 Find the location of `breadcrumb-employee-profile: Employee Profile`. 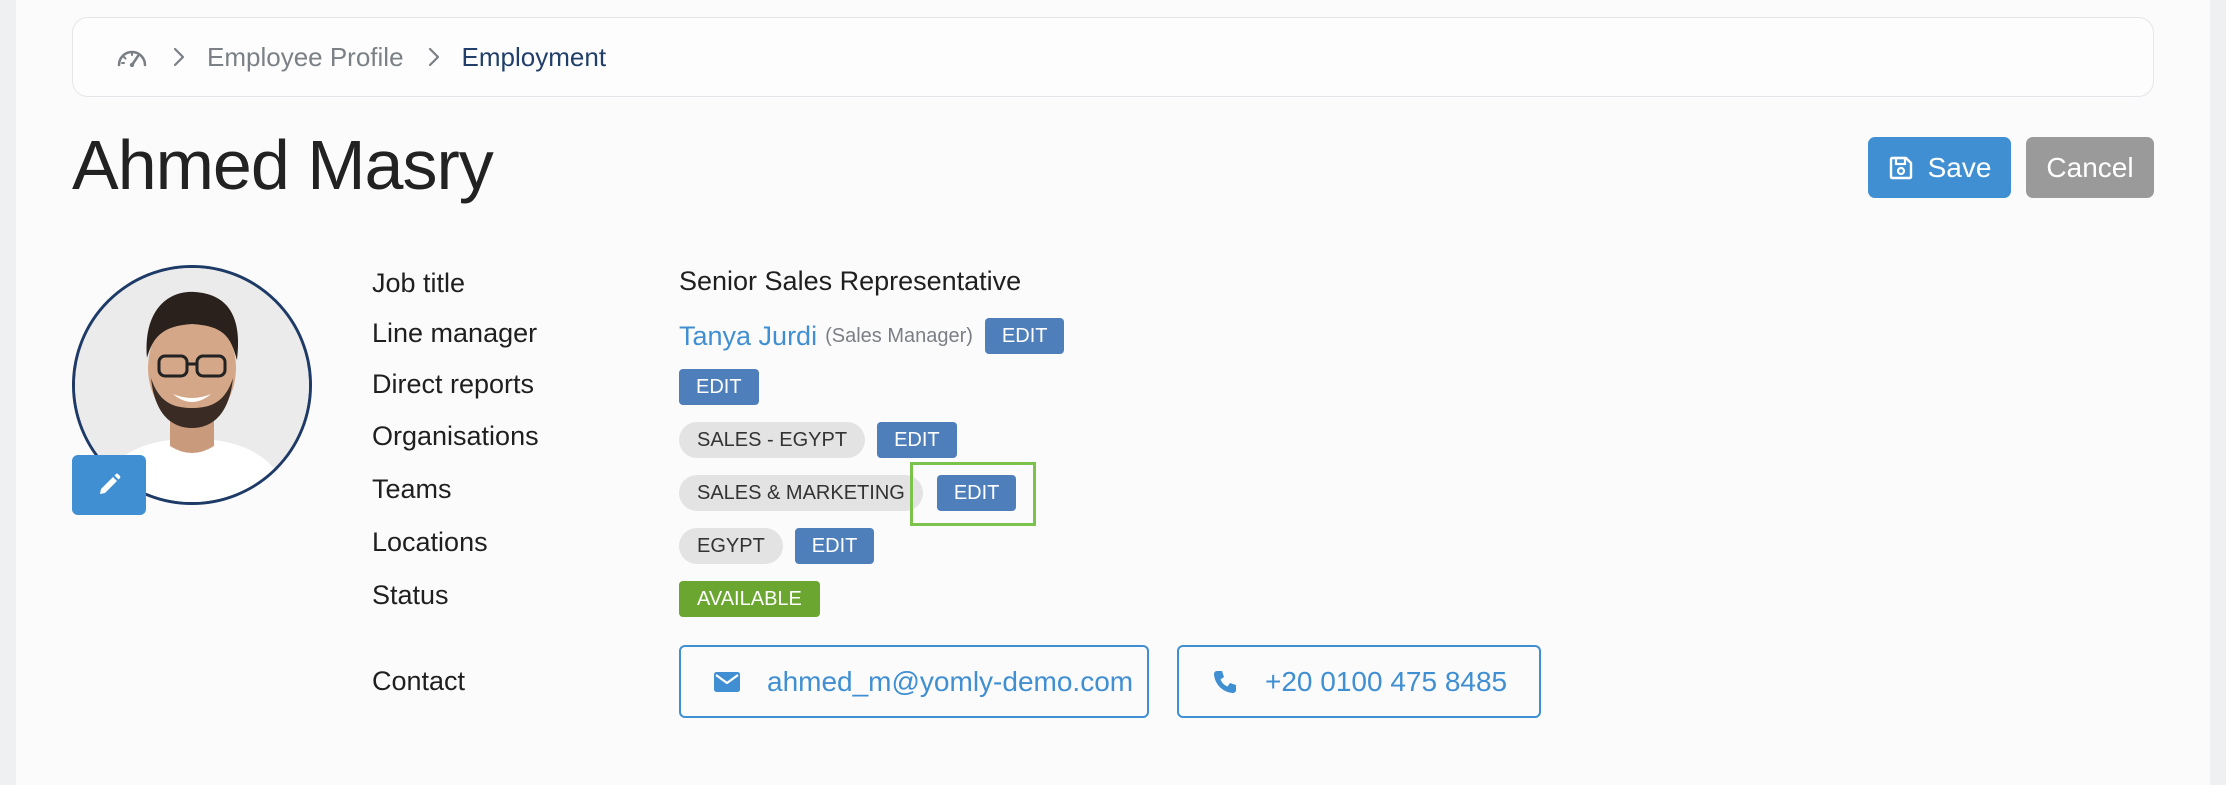

breadcrumb-employee-profile: Employee Profile is located at coordinates (305, 57).